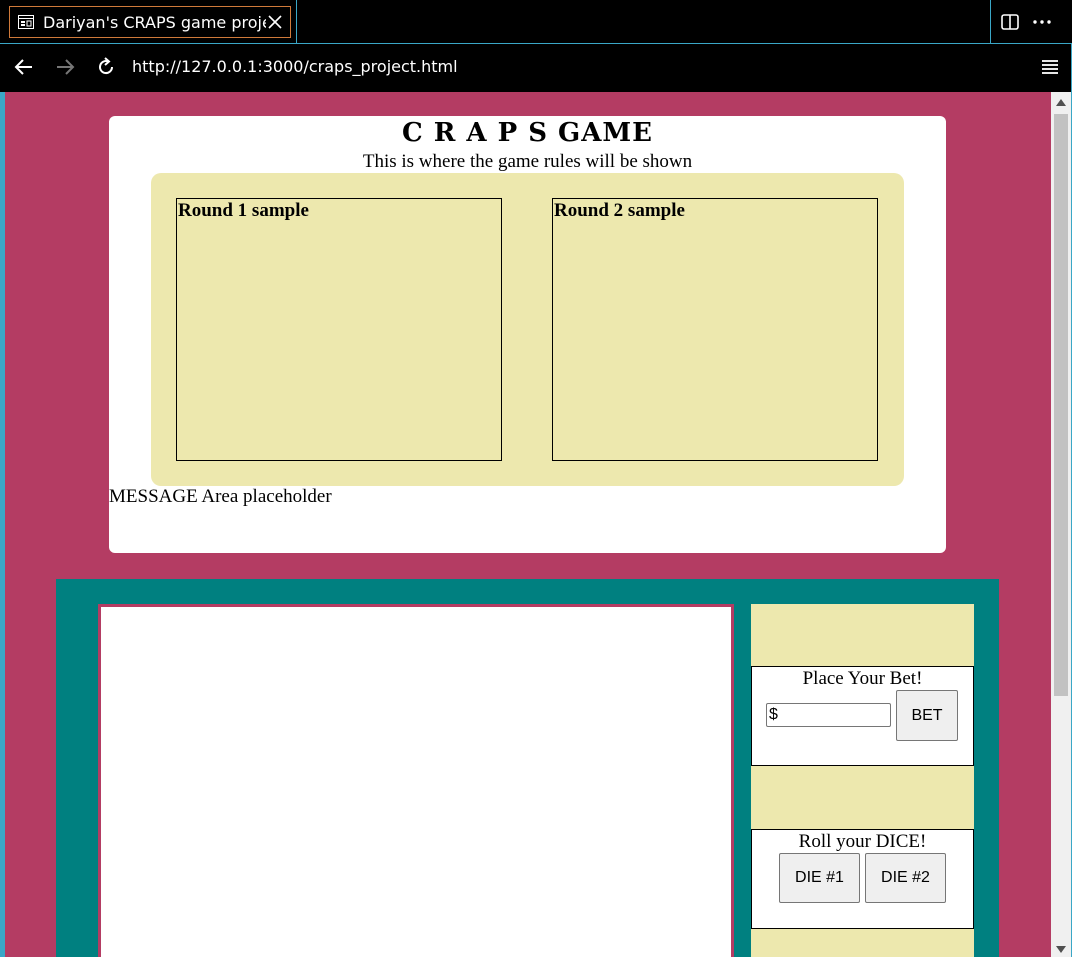  I want to click on reload-icon, so click(106, 67).